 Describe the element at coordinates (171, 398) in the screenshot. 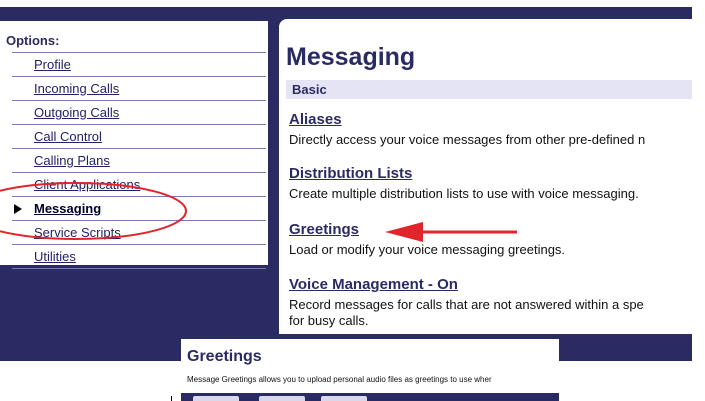

I see `cursor-mark` at that location.